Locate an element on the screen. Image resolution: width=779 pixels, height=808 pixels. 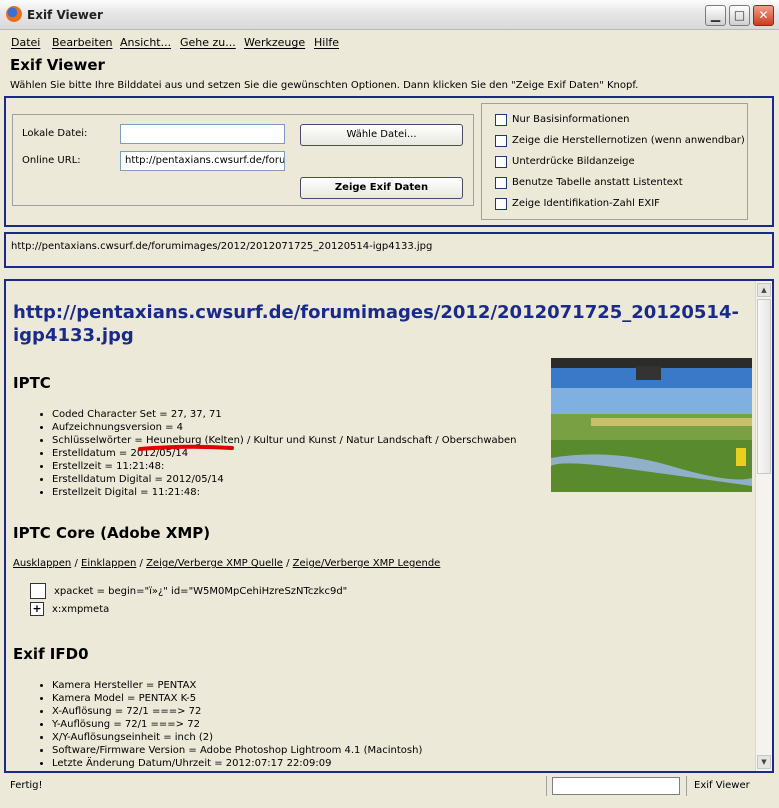
minimize-icon: ▁ is located at coordinates (715, 15).